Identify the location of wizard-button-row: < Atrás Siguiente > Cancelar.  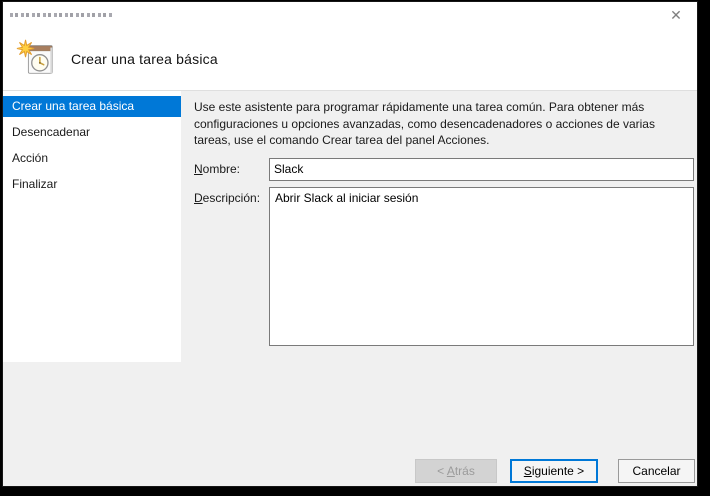
(555, 471).